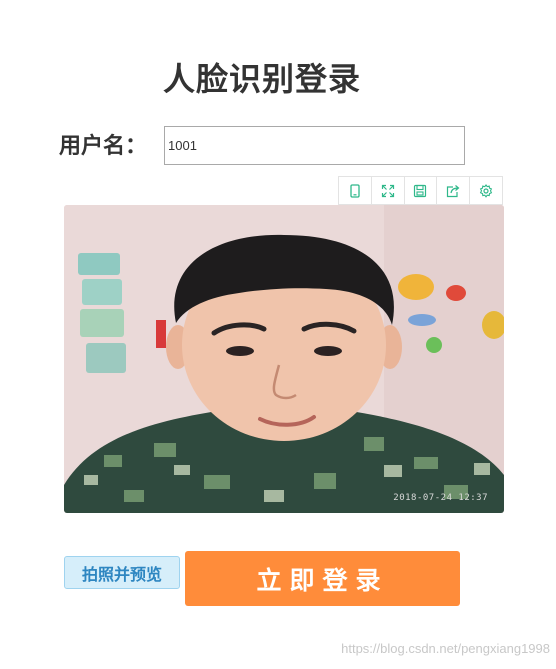 The height and width of the screenshot is (669, 556). I want to click on username-label: 用户名：, so click(103, 146).